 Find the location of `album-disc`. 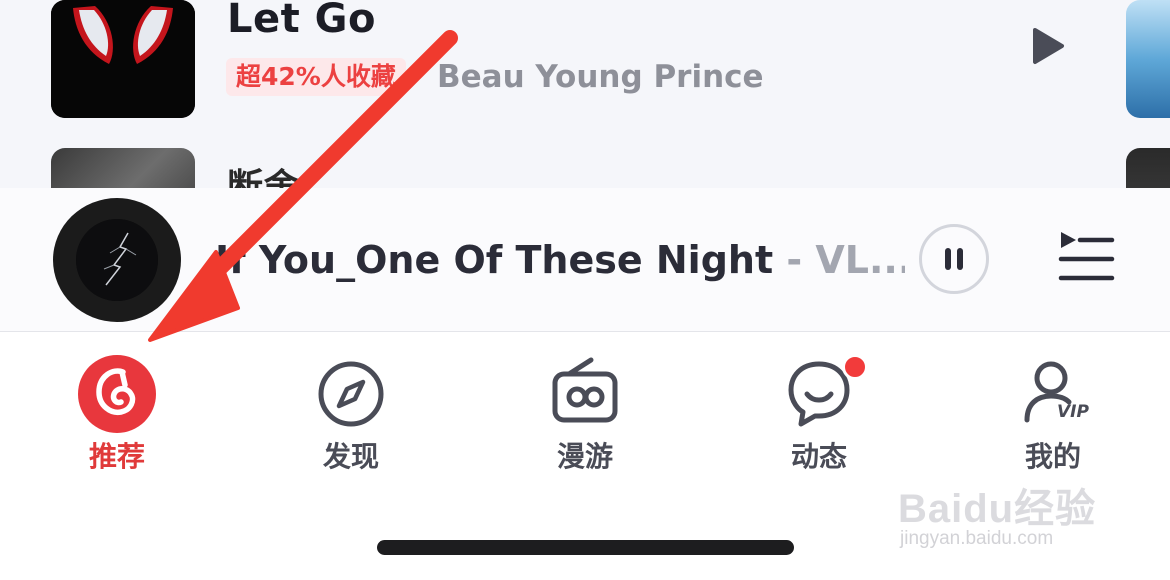

album-disc is located at coordinates (117, 260).